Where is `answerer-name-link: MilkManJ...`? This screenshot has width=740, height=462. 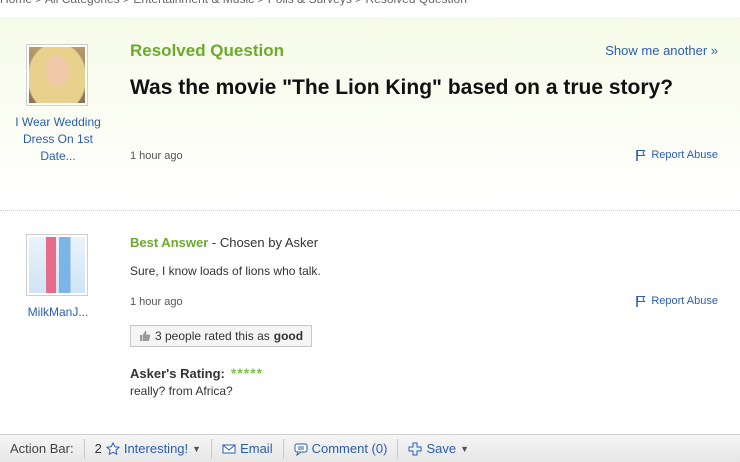 answerer-name-link: MilkManJ... is located at coordinates (58, 312).